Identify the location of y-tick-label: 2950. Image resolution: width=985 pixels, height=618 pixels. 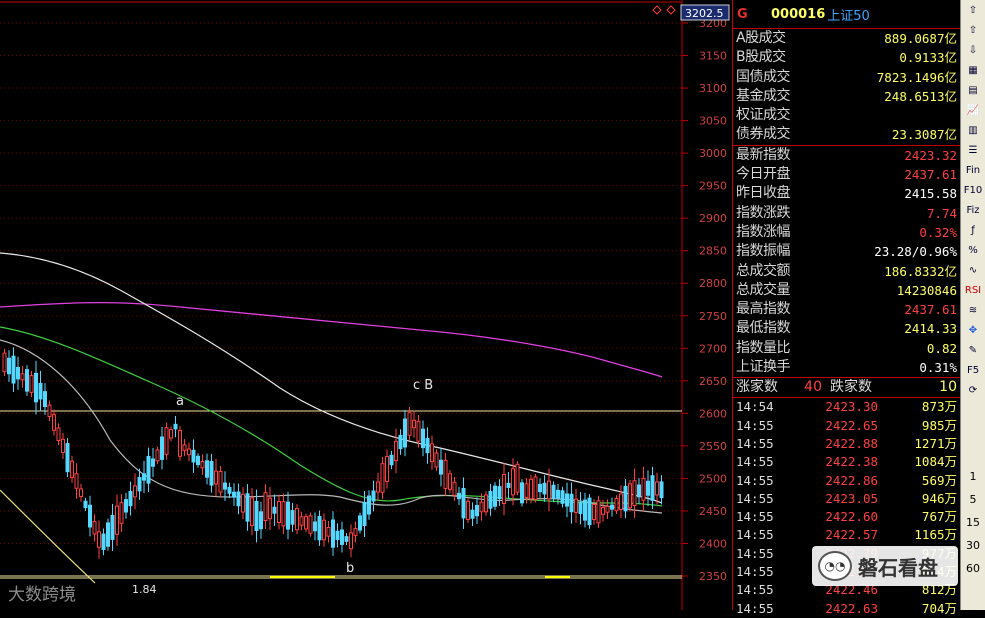
(713, 186).